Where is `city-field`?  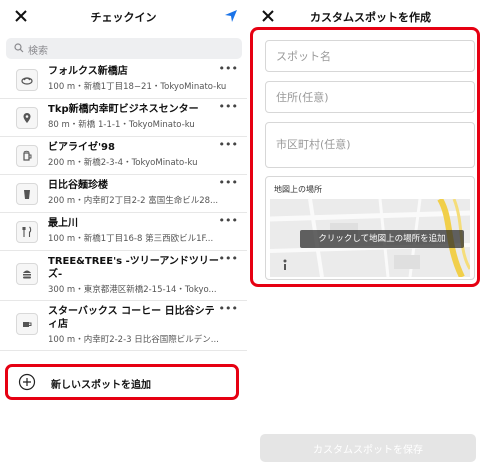
city-field is located at coordinates (370, 145).